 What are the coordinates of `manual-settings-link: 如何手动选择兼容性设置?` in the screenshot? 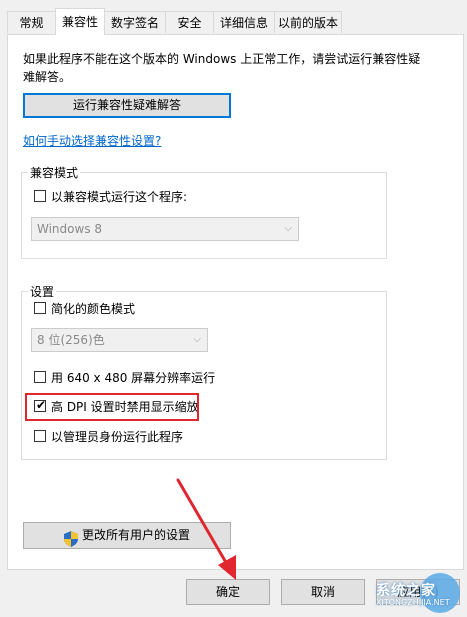 It's located at (92, 140).